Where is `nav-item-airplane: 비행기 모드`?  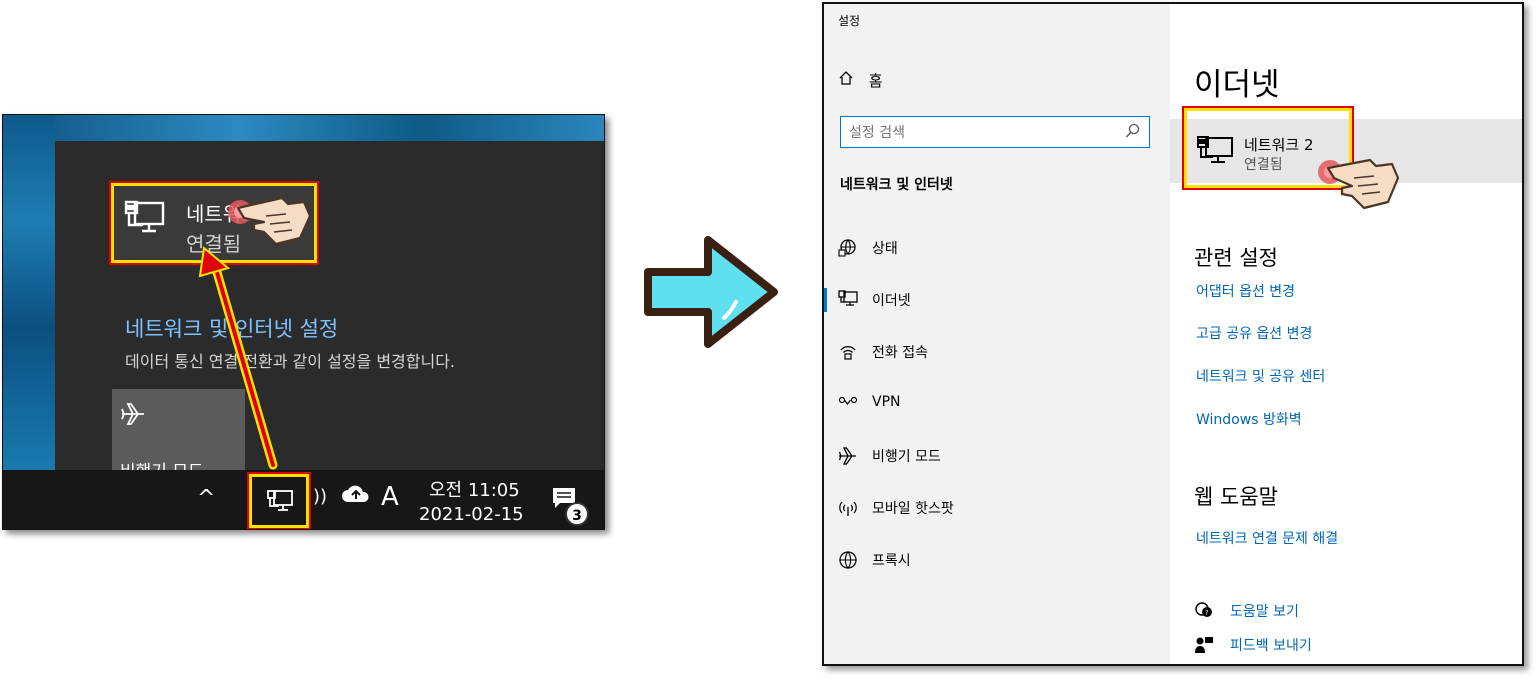
nav-item-airplane: 비행기 모드 is located at coordinates (997, 456).